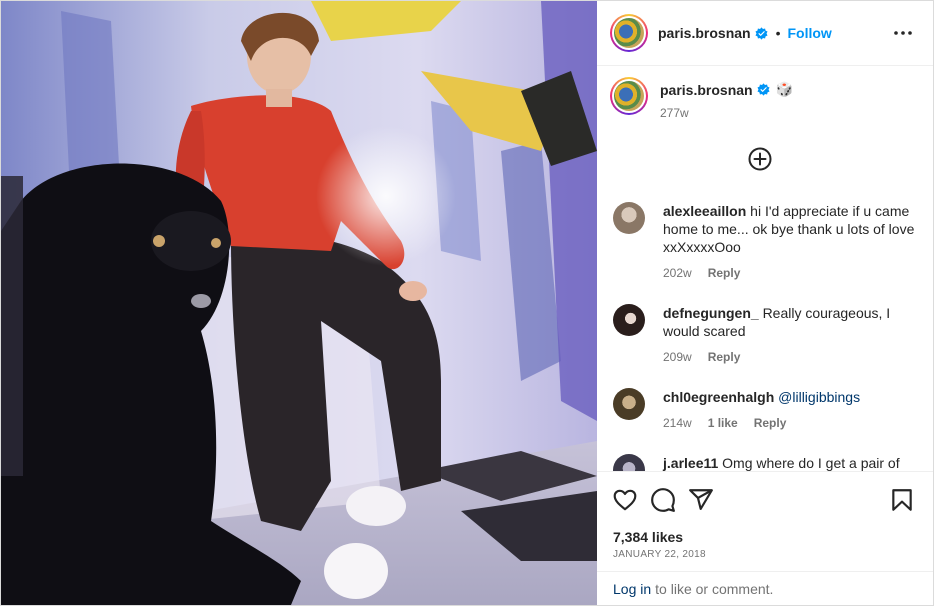 The width and height of the screenshot is (934, 606). What do you see at coordinates (677, 357) in the screenshot?
I see `comment-time: 209w` at bounding box center [677, 357].